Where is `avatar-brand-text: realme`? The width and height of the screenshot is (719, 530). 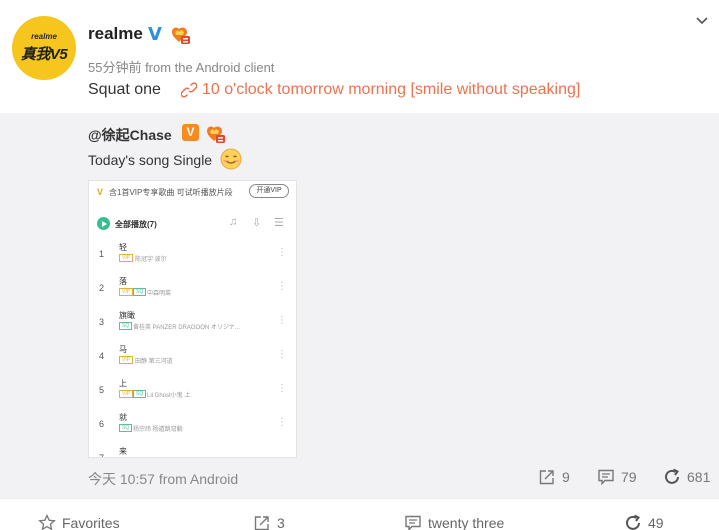
avatar-brand-text: realme is located at coordinates (44, 36).